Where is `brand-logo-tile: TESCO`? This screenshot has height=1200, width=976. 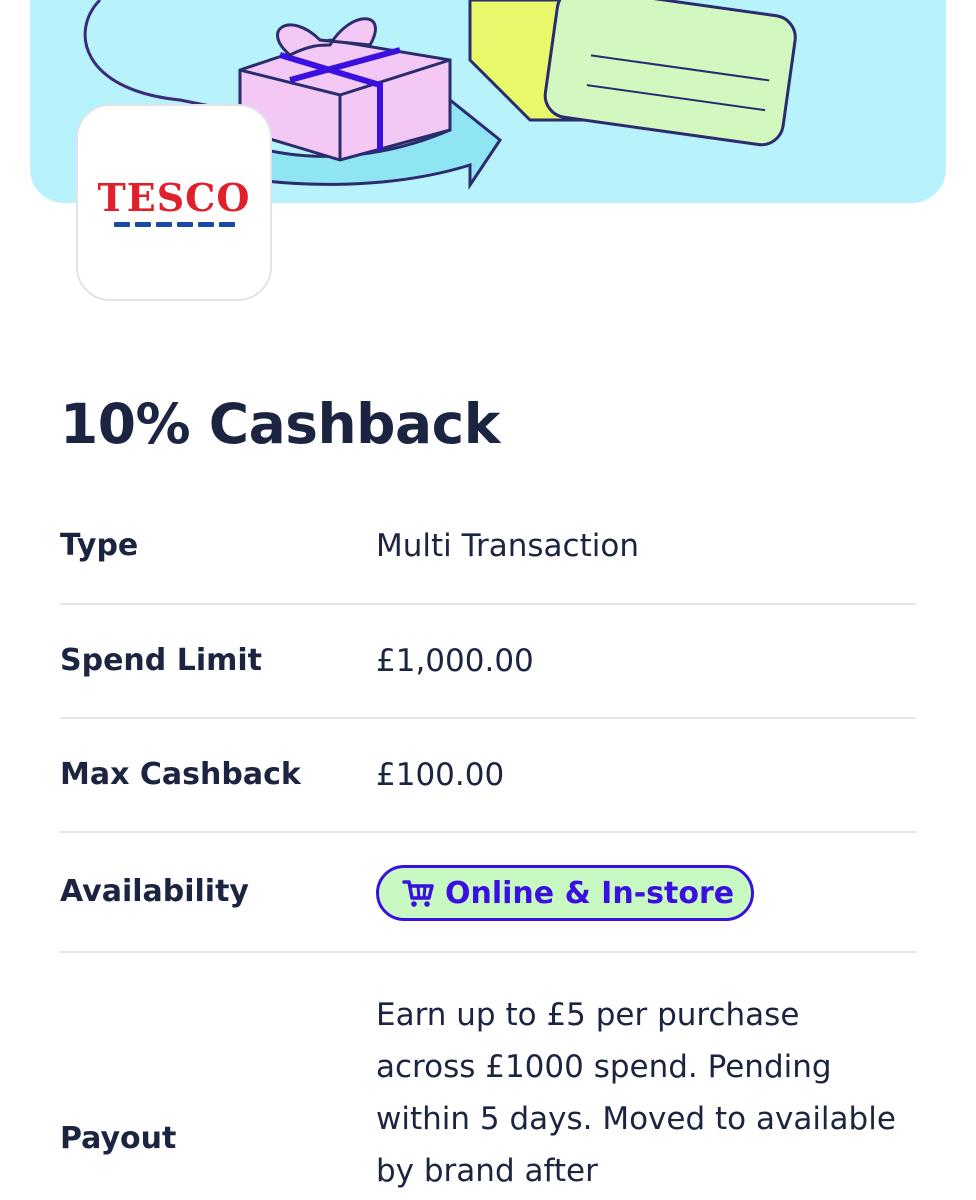 brand-logo-tile: TESCO is located at coordinates (174, 202).